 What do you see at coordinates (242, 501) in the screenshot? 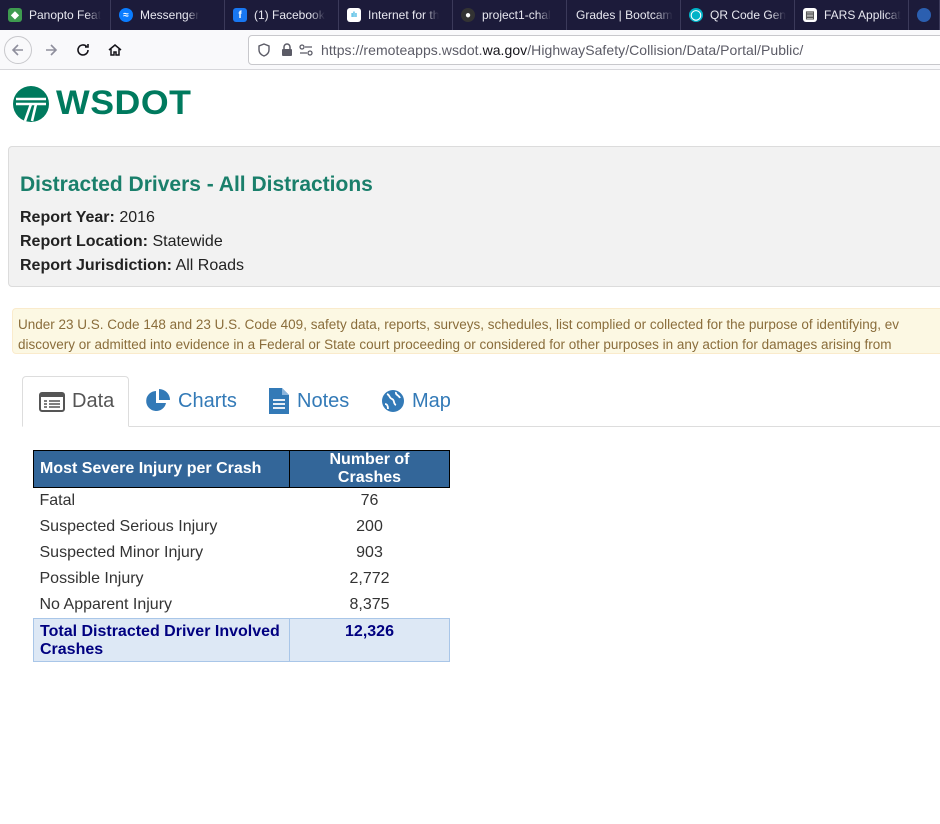
I see `table-row: Fatal 76` at bounding box center [242, 501].